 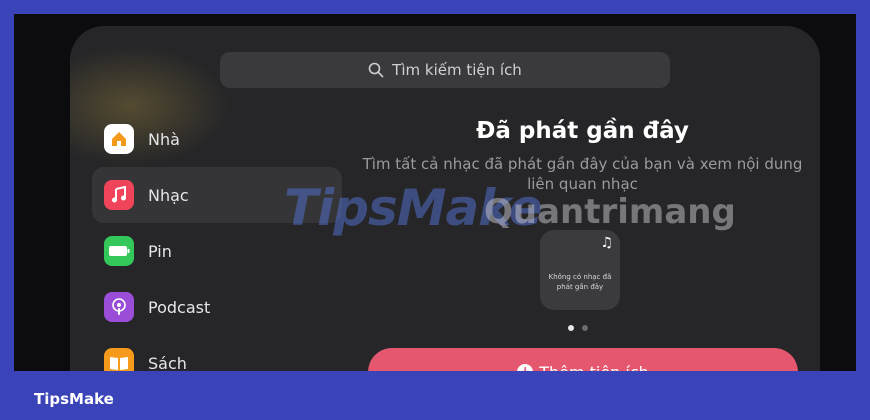 What do you see at coordinates (578, 328) in the screenshot?
I see `page-indicator` at bounding box center [578, 328].